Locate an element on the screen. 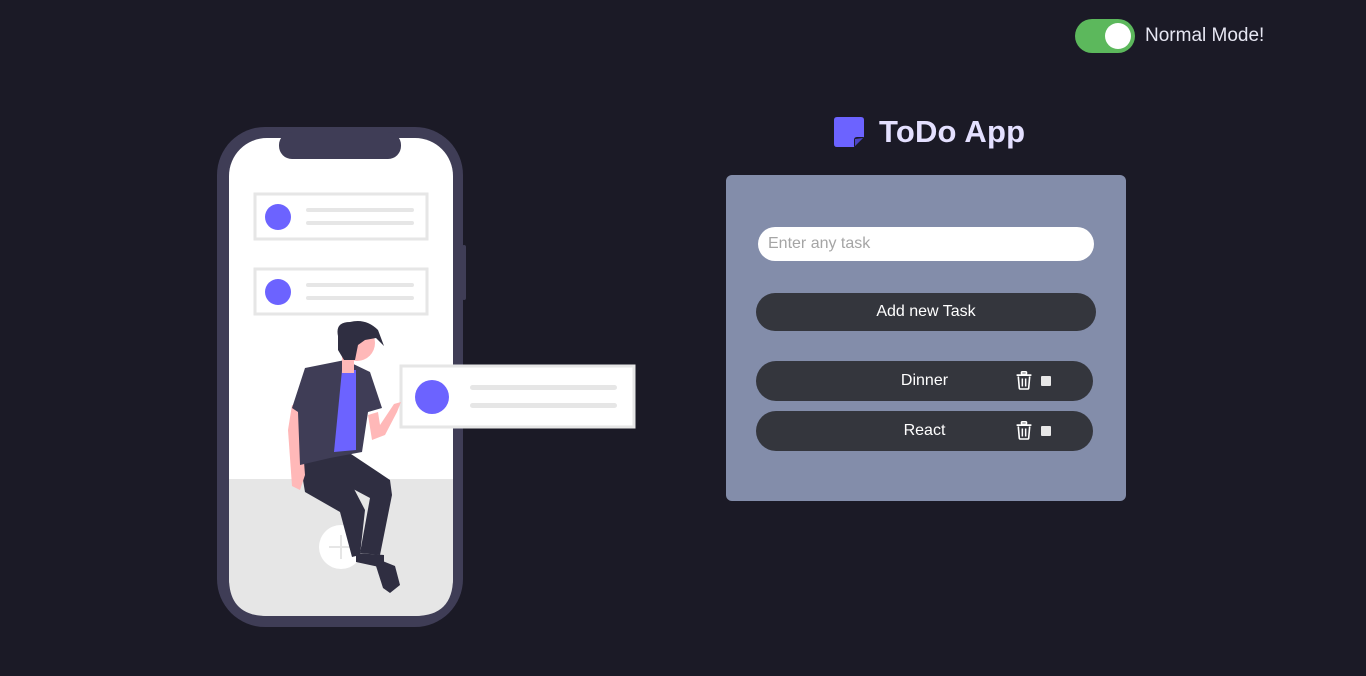 The height and width of the screenshot is (676, 1366). todo-panel: Add new Task Dinner React is located at coordinates (926, 338).